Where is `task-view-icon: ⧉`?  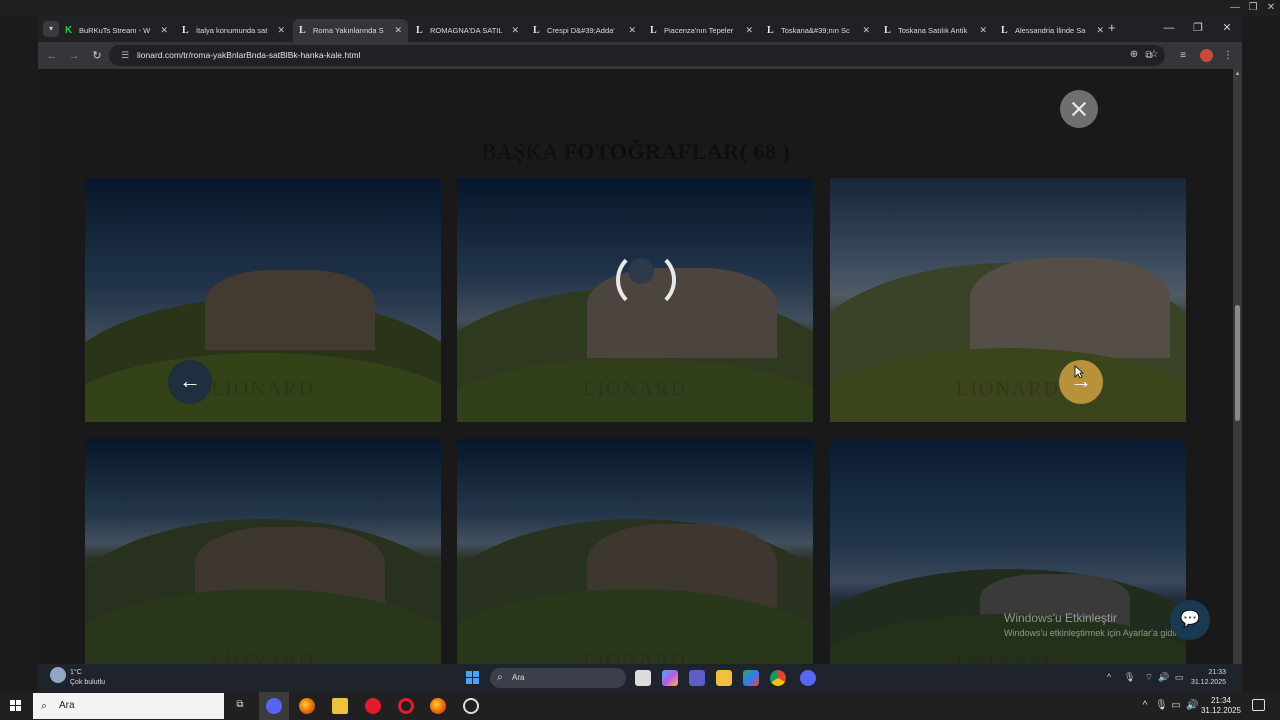 task-view-icon: ⧉ is located at coordinates (240, 705).